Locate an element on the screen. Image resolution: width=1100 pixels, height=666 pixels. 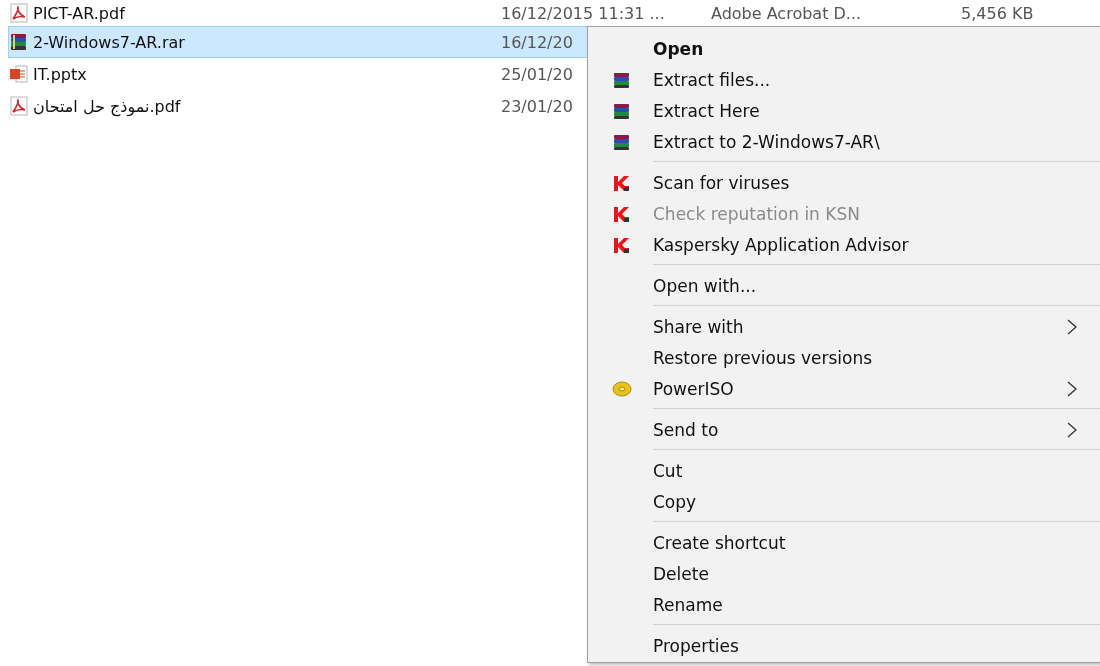
menu-item: Extract to 2-Windows7-AR\ is located at coordinates (838, 141).